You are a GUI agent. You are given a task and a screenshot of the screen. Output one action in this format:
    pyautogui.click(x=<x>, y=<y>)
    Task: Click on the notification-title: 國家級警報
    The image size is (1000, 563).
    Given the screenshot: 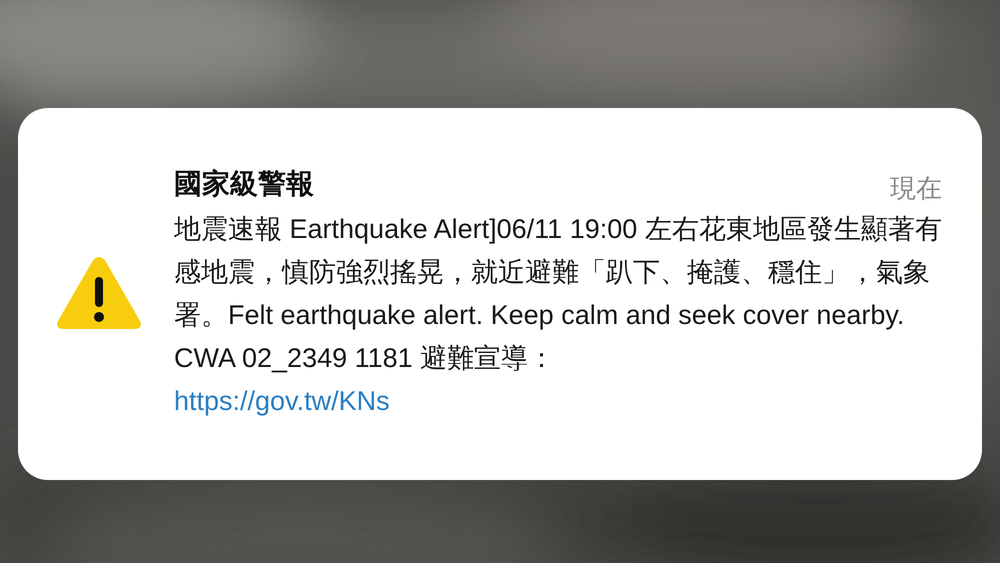 What is the action you would take?
    pyautogui.click(x=244, y=184)
    